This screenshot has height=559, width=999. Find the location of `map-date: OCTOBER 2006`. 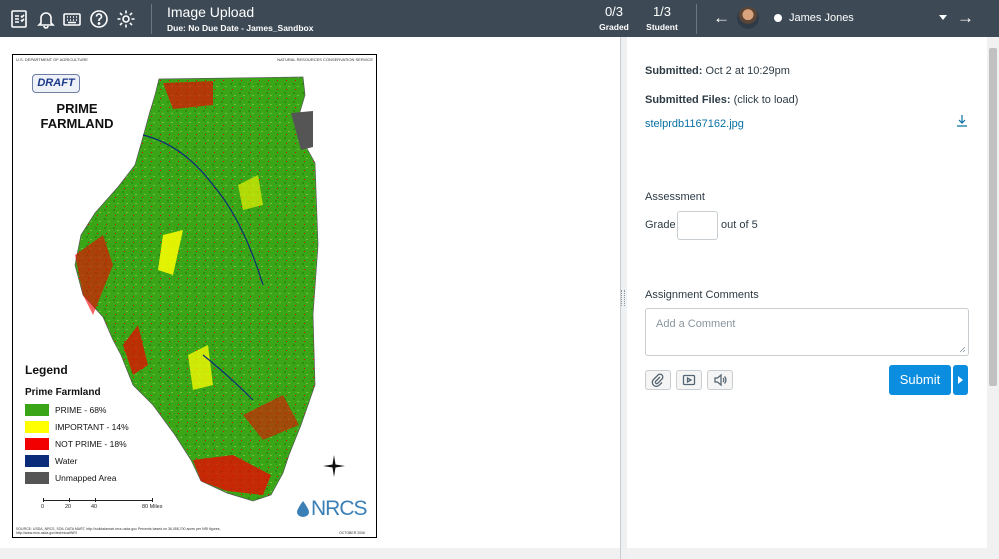

map-date: OCTOBER 2006 is located at coordinates (352, 533).